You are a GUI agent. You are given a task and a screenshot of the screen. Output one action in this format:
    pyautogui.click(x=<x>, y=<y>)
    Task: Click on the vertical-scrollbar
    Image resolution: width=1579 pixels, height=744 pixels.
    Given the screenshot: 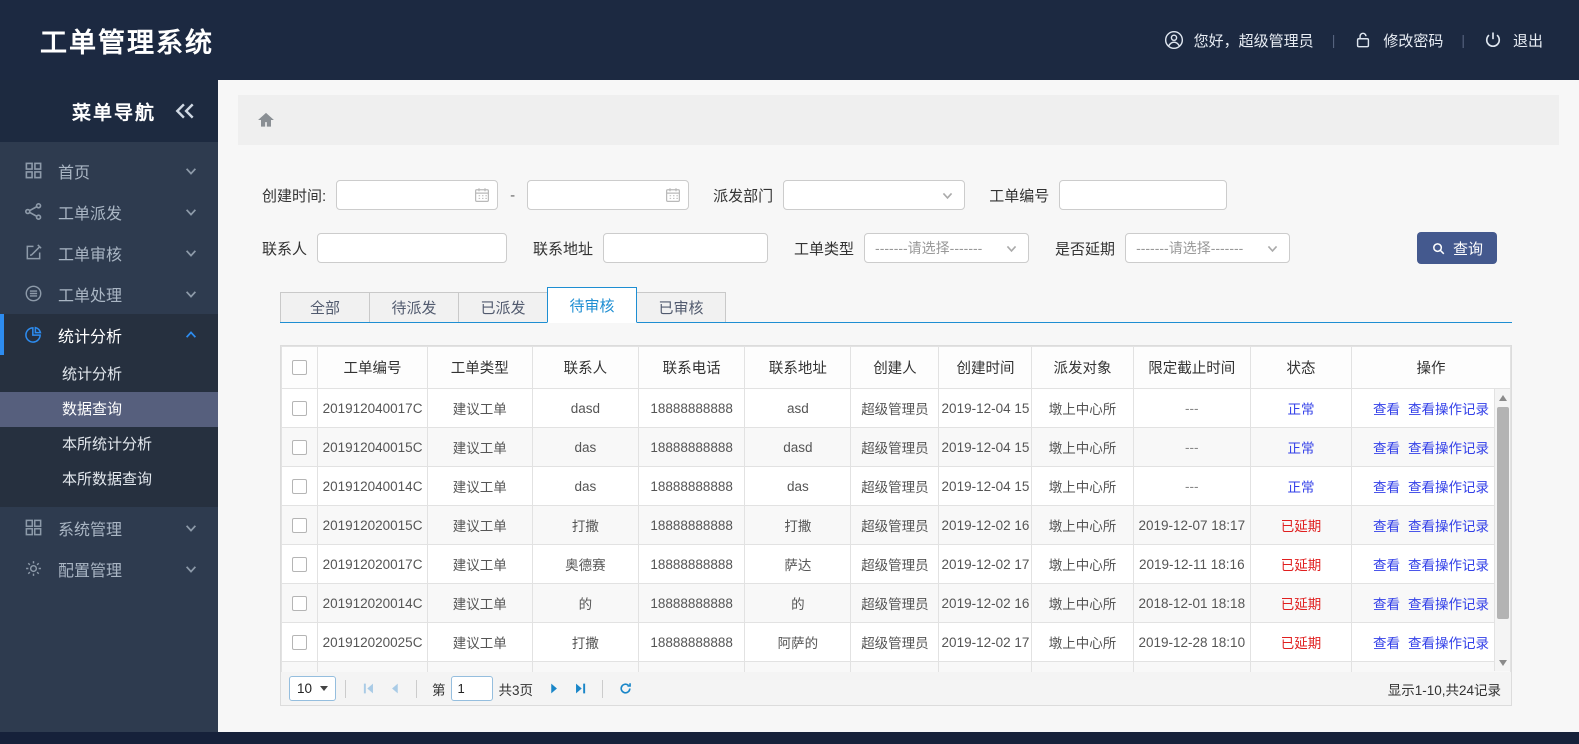 What is the action you would take?
    pyautogui.click(x=1502, y=530)
    